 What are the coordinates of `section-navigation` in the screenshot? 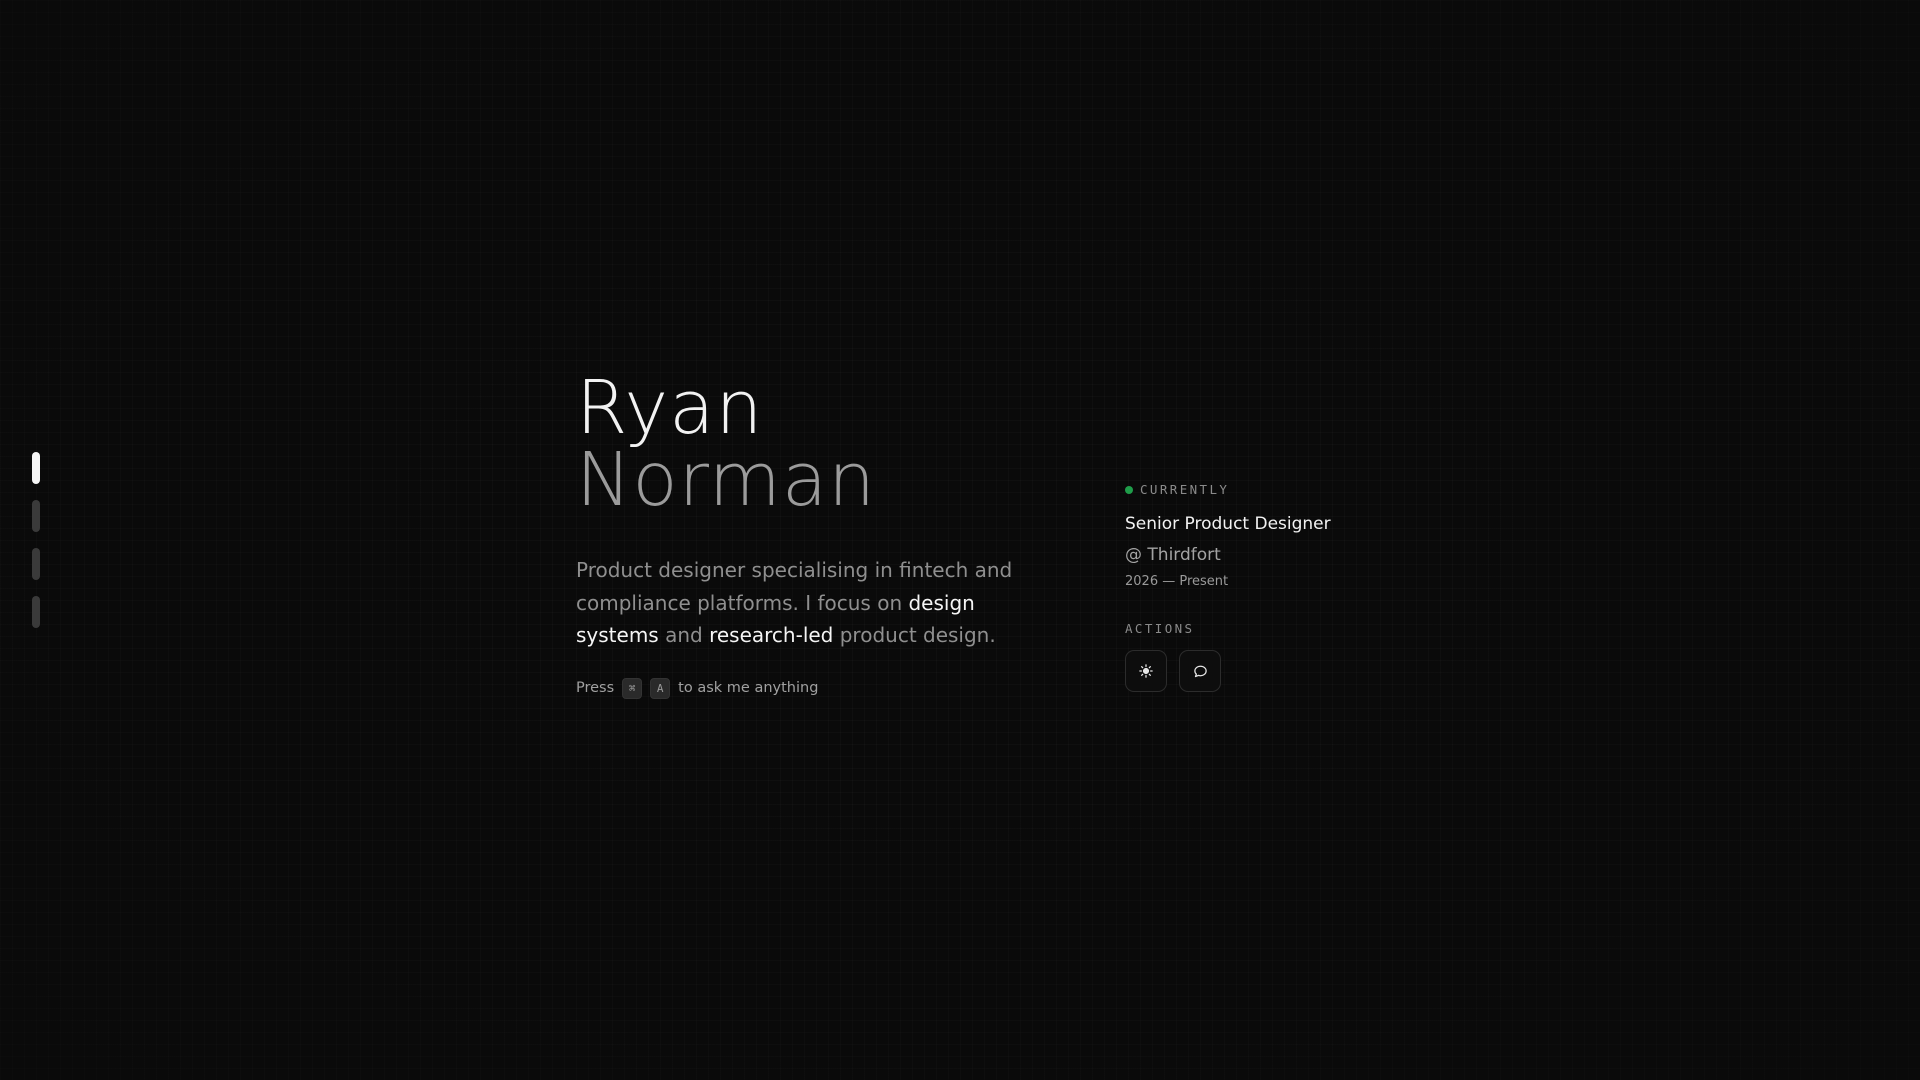 It's located at (36, 540).